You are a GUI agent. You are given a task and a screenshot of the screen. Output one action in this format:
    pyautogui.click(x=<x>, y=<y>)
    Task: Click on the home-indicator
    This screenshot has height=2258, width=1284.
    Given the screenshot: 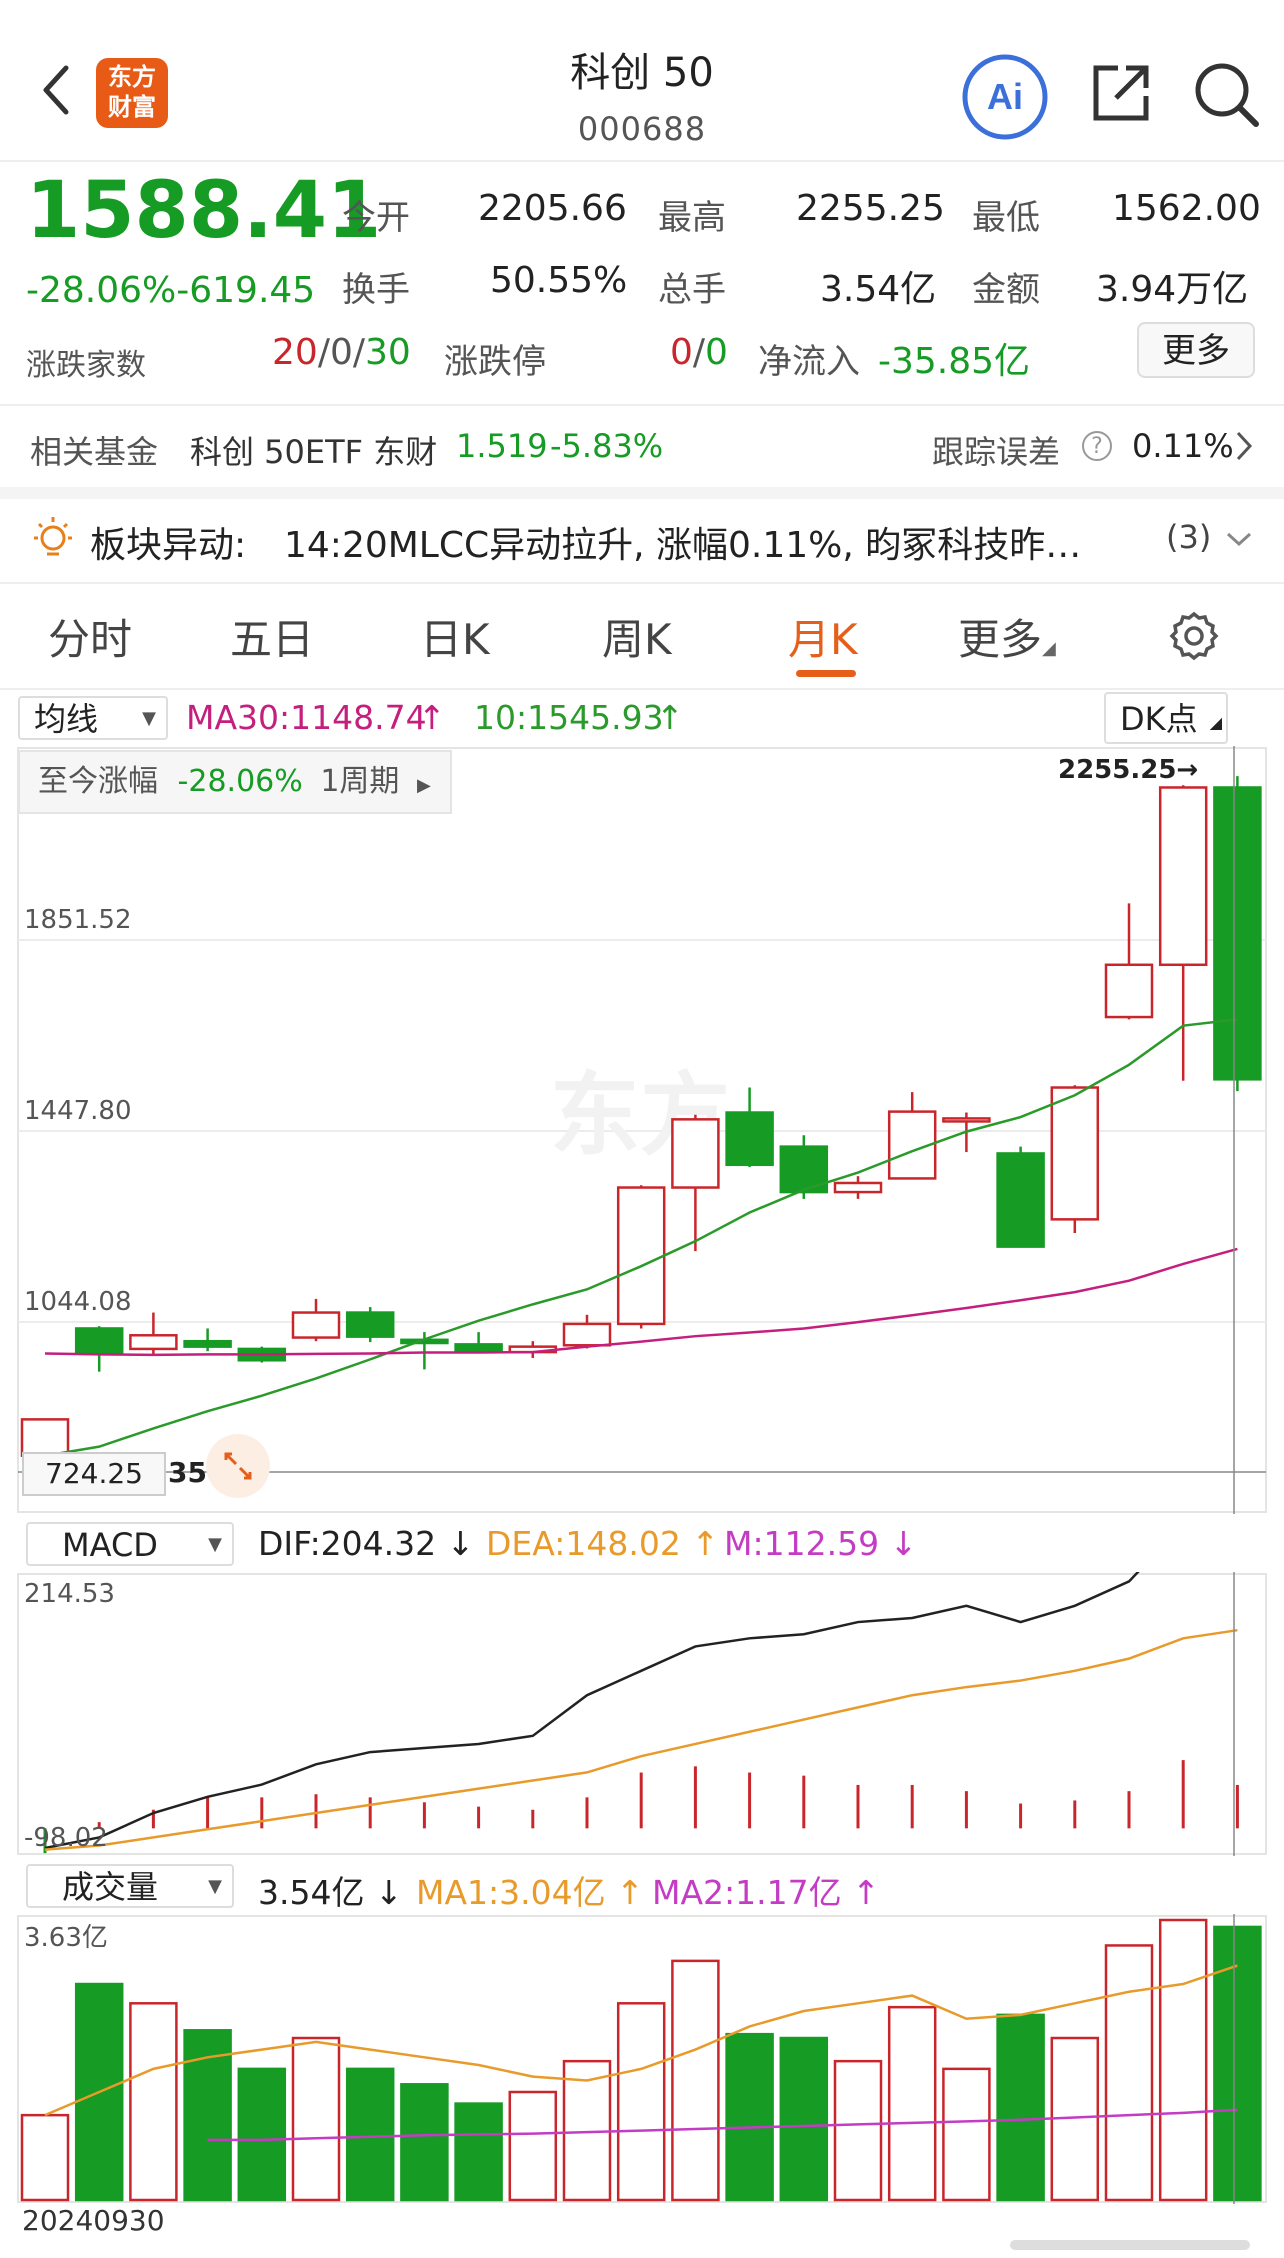 What is the action you would take?
    pyautogui.click(x=1130, y=2245)
    